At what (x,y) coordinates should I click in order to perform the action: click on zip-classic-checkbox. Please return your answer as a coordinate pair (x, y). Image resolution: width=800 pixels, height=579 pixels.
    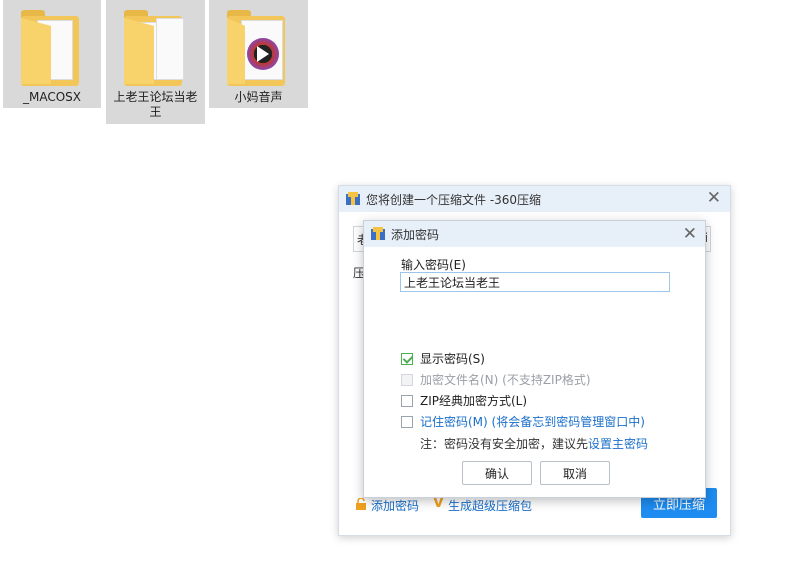
    Looking at the image, I should click on (407, 400).